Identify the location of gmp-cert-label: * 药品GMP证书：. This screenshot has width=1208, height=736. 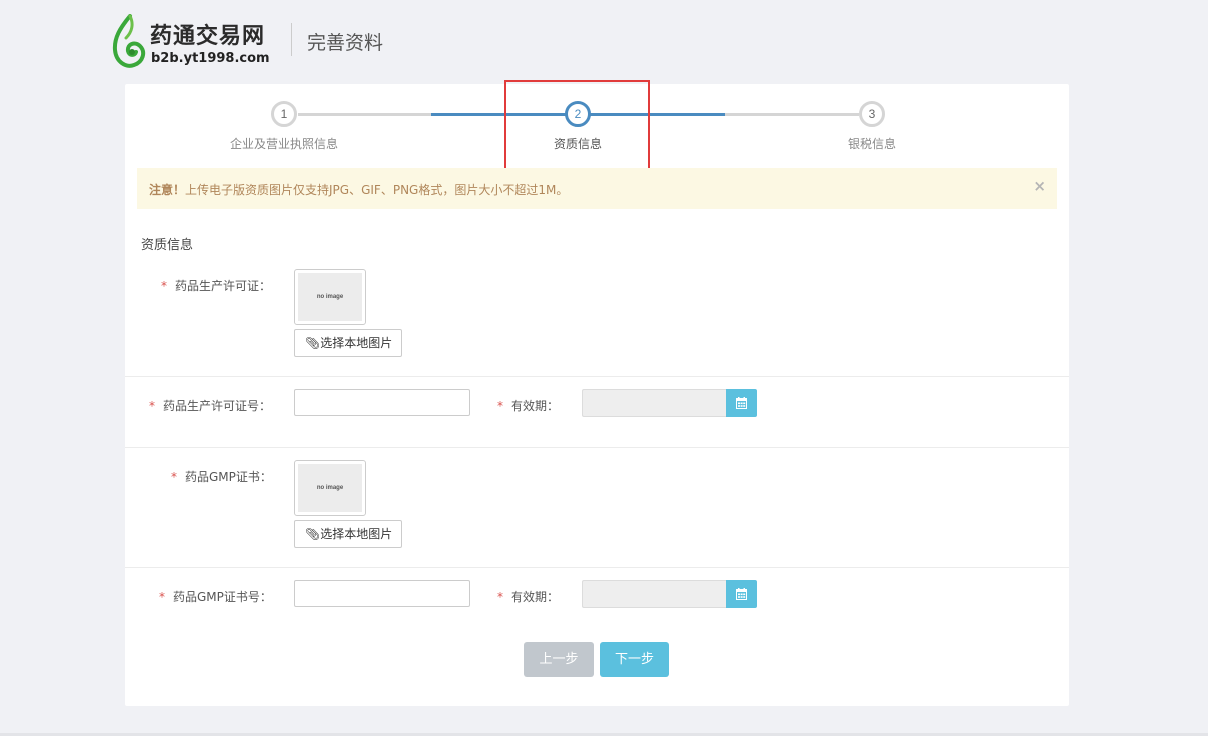
(221, 476).